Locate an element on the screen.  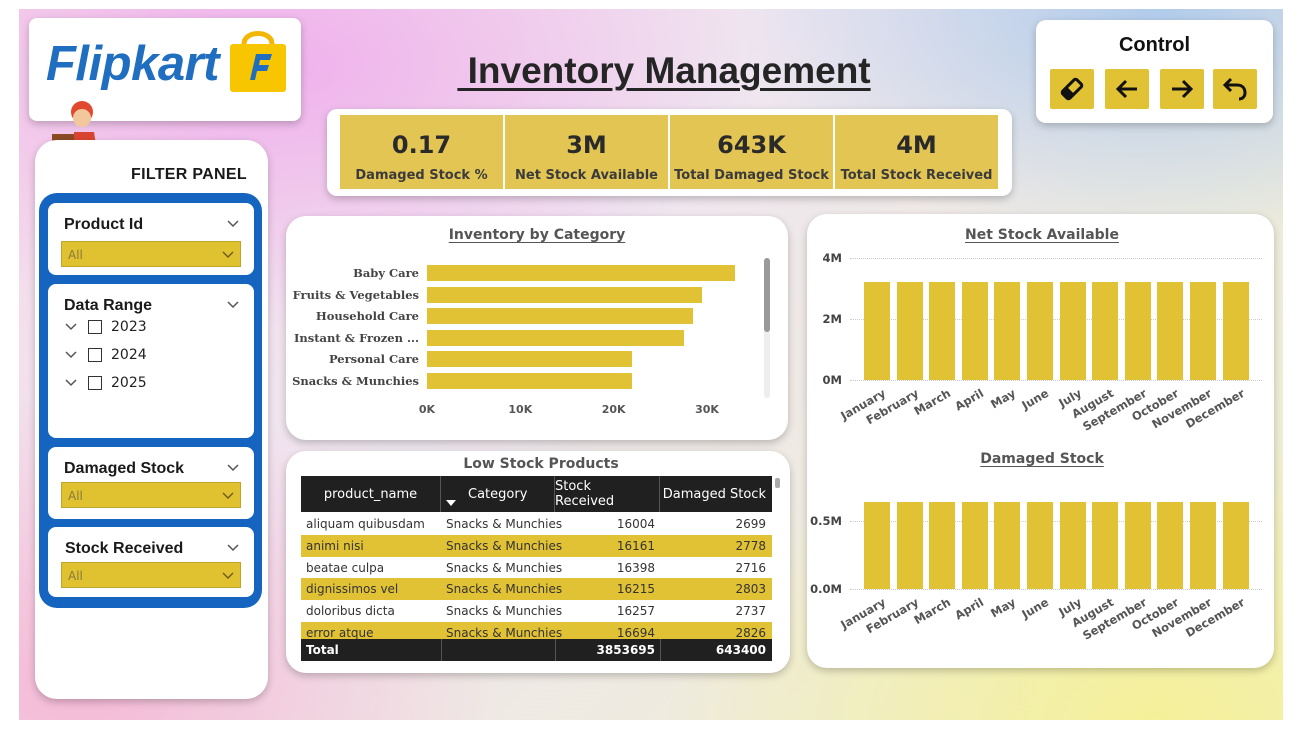
cell-stock-received: 16398 is located at coordinates (635, 567).